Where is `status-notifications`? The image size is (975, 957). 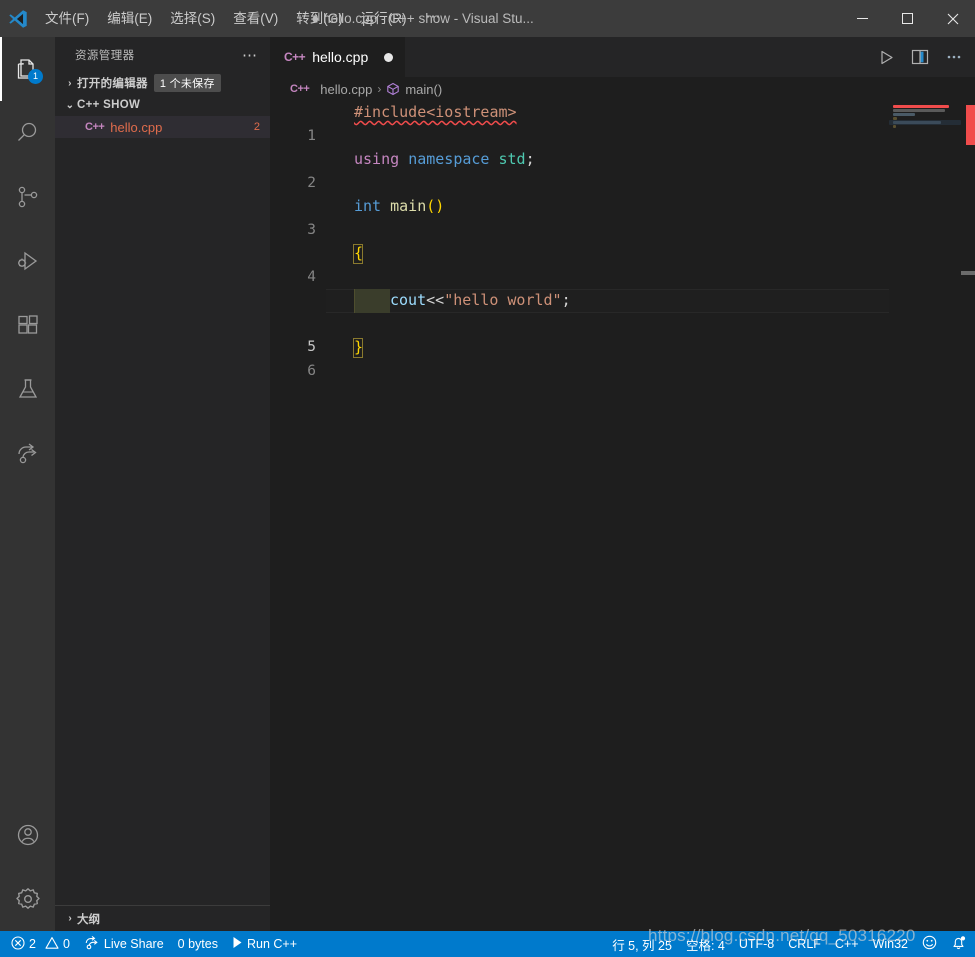
status-notifications is located at coordinates (958, 944).